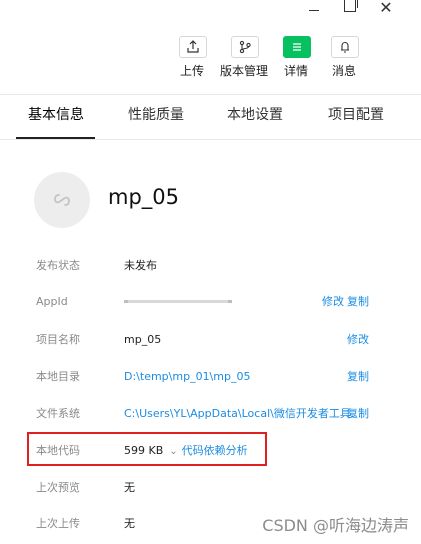 This screenshot has height=544, width=421. Describe the element at coordinates (58, 413) in the screenshot. I see `info-label: 文件系统` at that location.